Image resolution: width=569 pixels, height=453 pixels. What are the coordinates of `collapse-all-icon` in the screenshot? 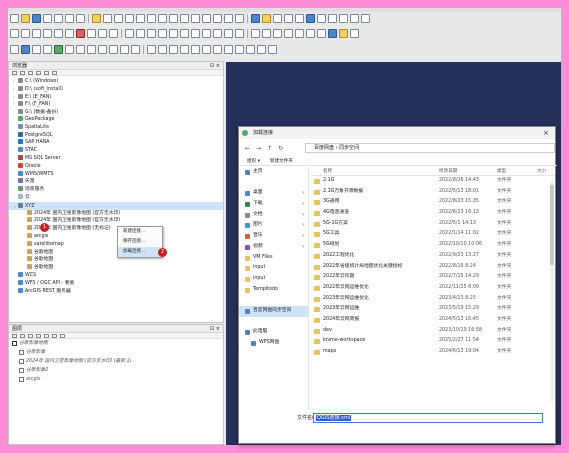 It's located at (38, 73).